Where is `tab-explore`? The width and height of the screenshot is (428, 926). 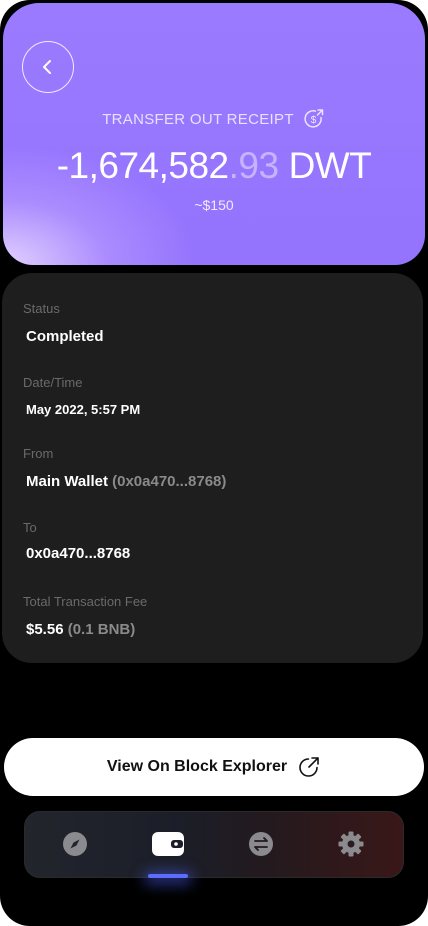
tab-explore is located at coordinates (75, 844).